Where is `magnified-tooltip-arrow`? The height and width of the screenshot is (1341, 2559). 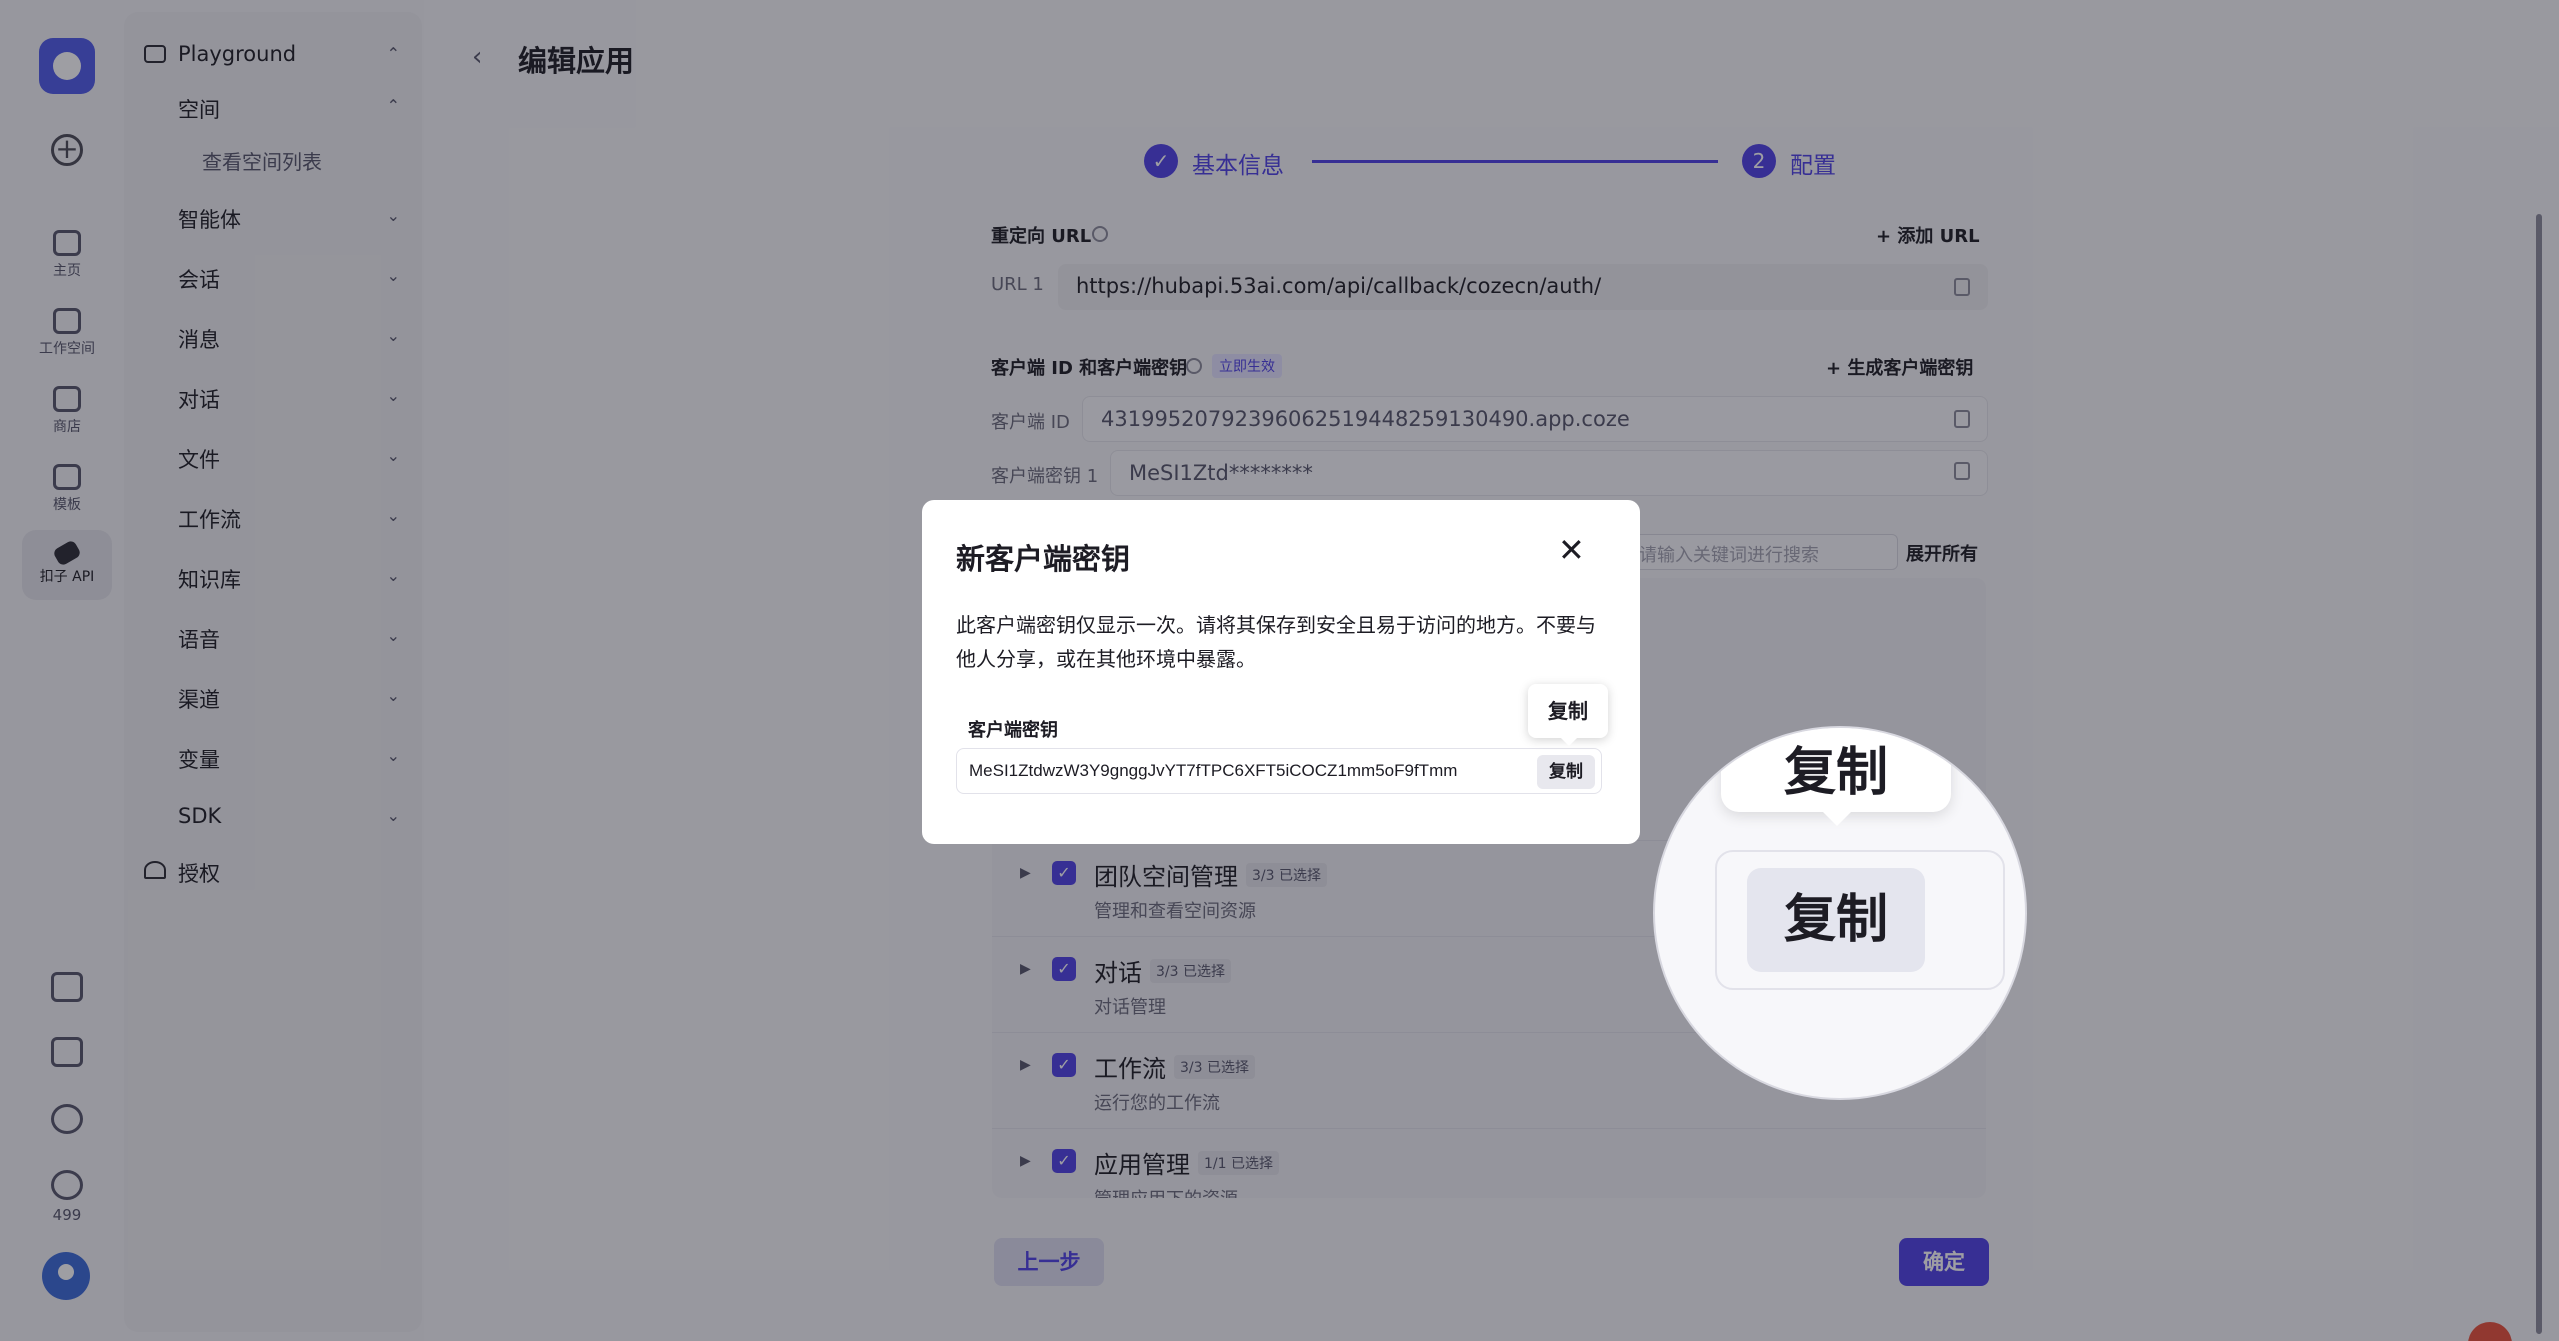 magnified-tooltip-arrow is located at coordinates (1837, 818).